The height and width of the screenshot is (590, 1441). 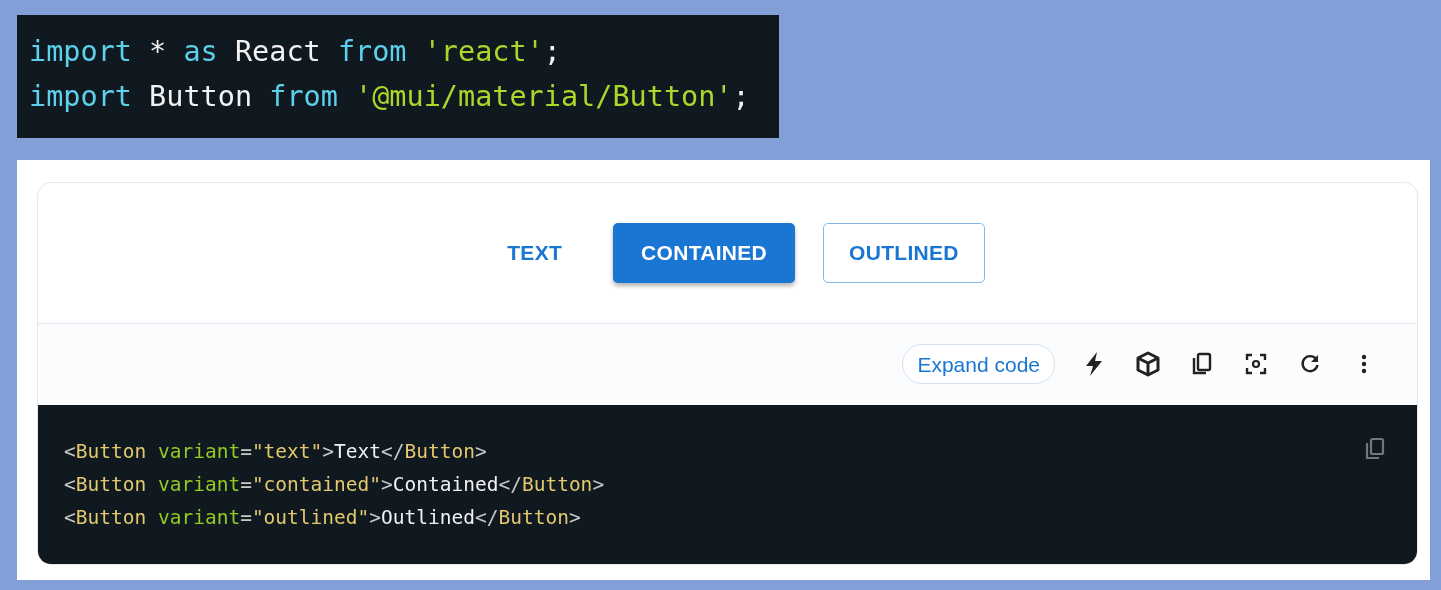 I want to click on outlined-variant-button: OUTLINED, so click(x=904, y=252).